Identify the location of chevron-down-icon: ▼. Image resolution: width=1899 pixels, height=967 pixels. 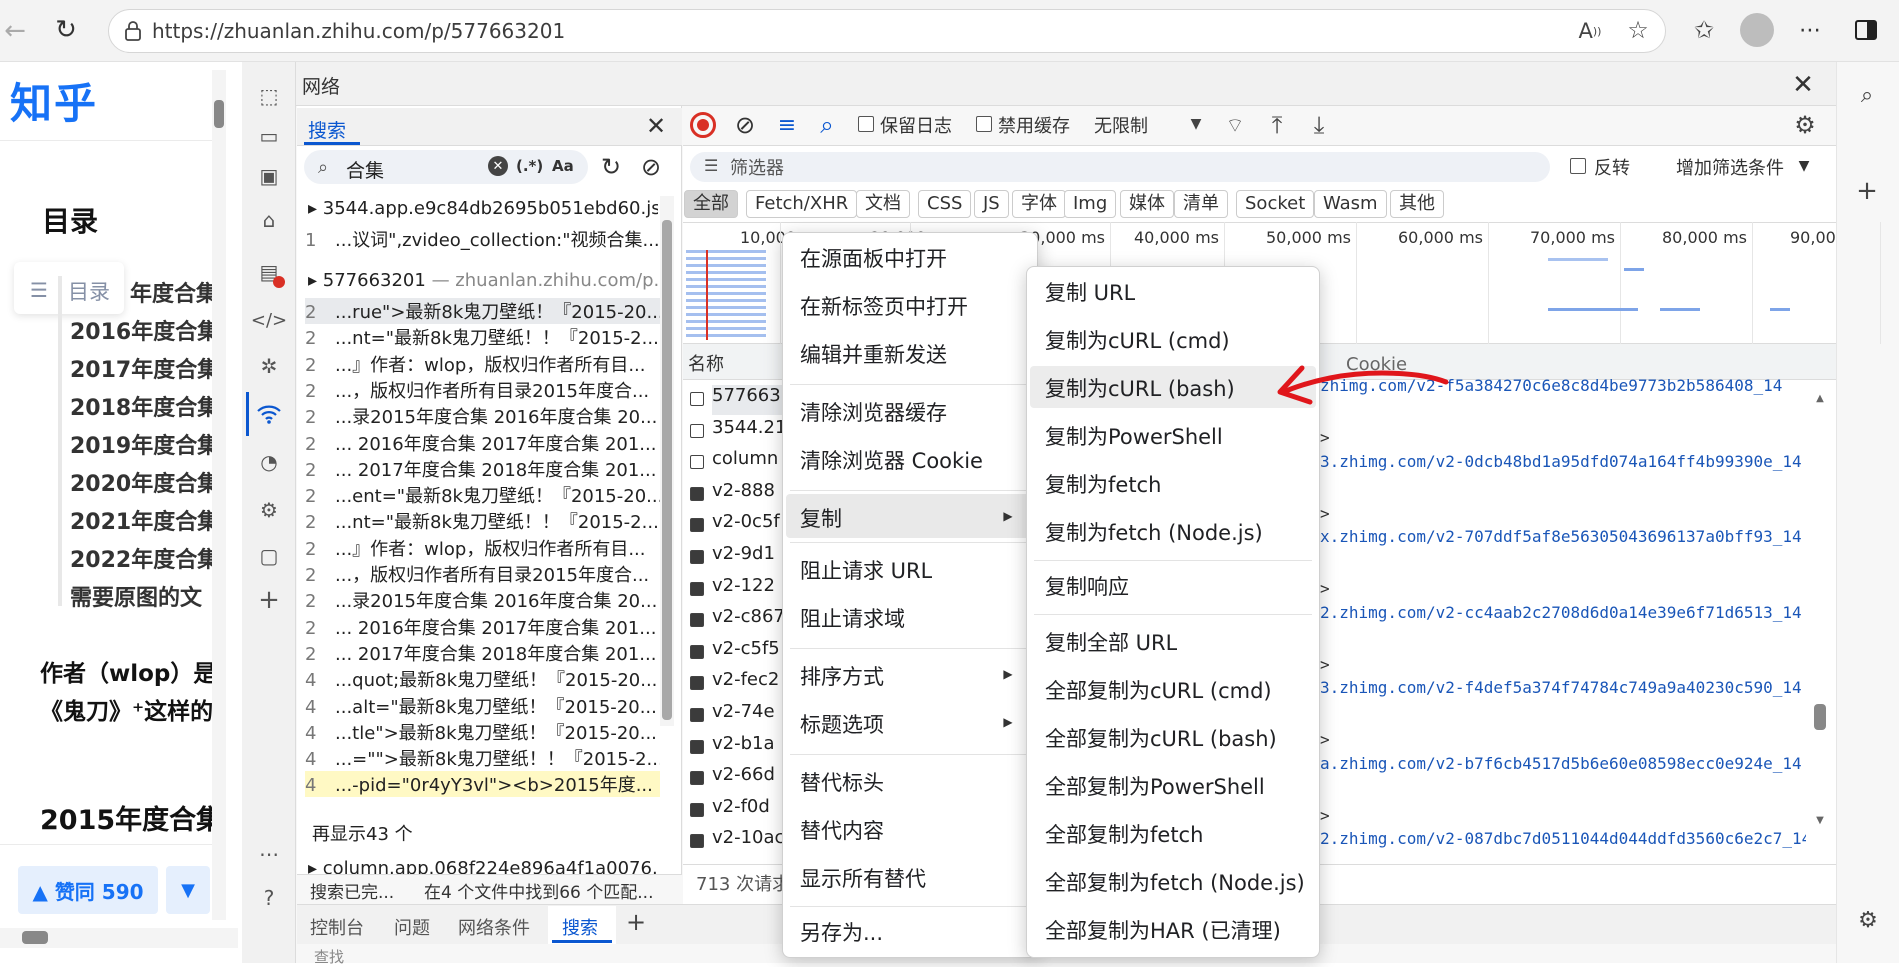
(1804, 166).